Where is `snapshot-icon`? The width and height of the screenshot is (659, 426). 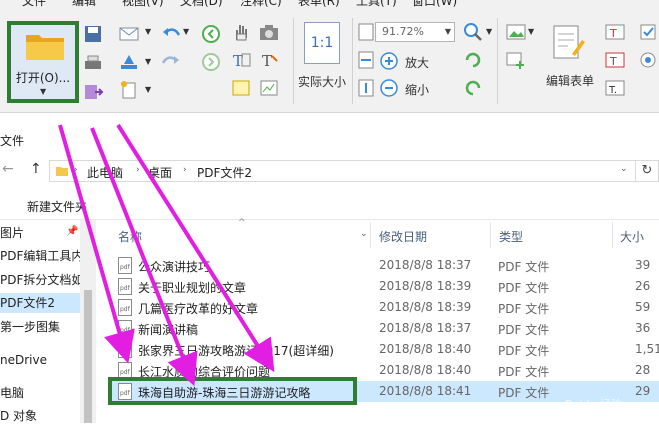 snapshot-icon is located at coordinates (269, 88).